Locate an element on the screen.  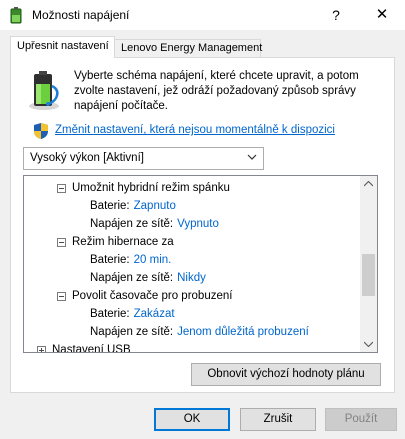
scrollbar-thumb is located at coordinates (368, 275).